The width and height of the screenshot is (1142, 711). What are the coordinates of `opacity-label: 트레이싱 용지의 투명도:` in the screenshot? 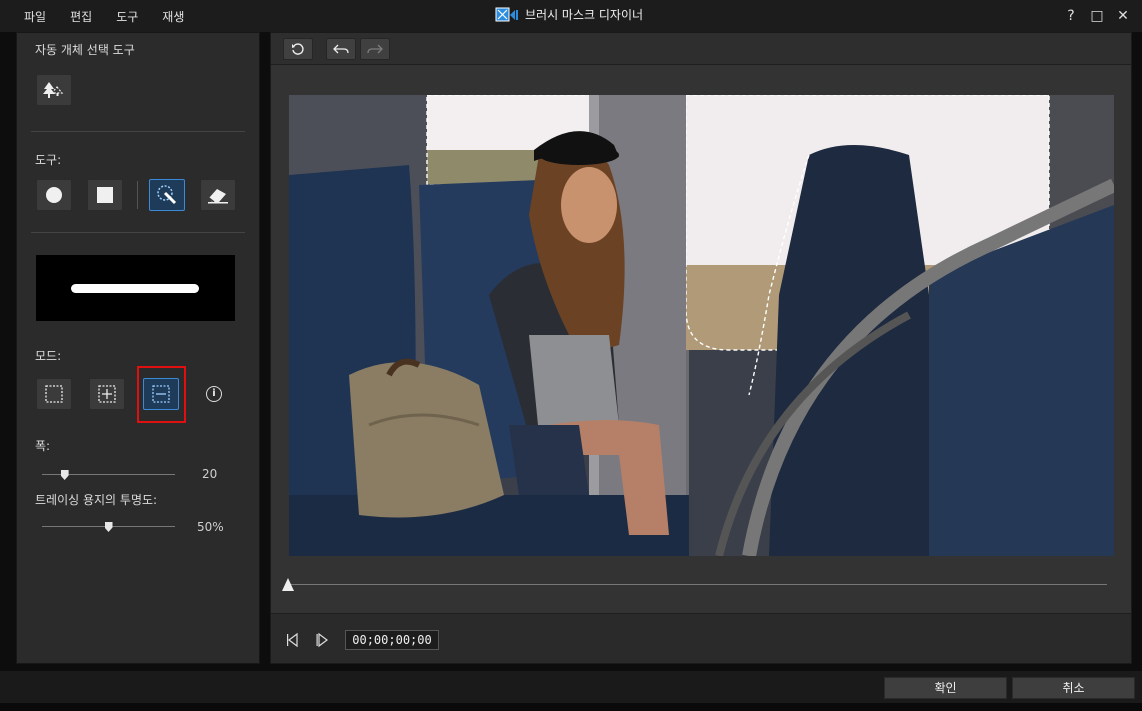 It's located at (96, 500).